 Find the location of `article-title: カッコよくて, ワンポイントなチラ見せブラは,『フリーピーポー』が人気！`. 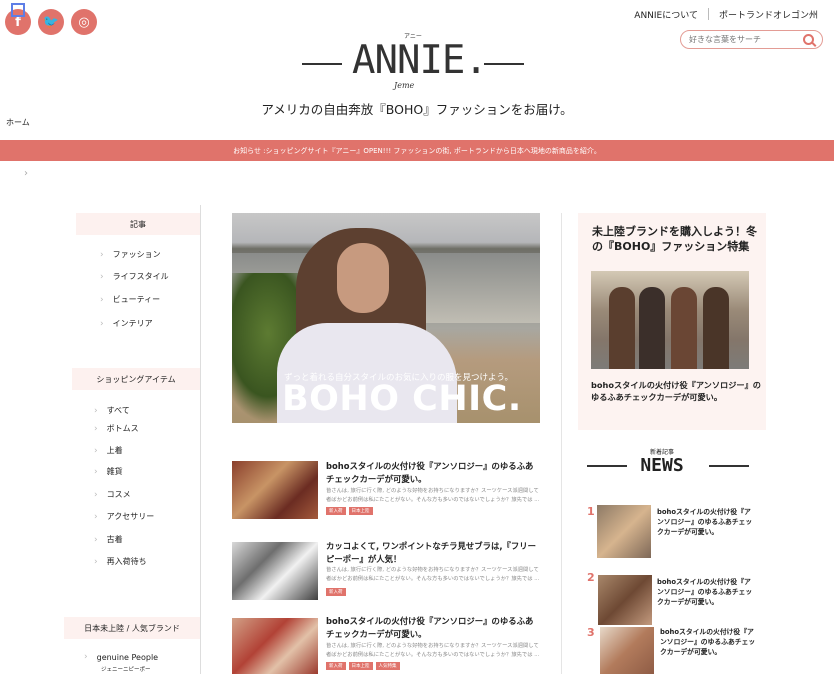

article-title: カッコよくて, ワンポイントなチラ見せブラは,『フリーピーポー』が人気！ is located at coordinates (433, 553).